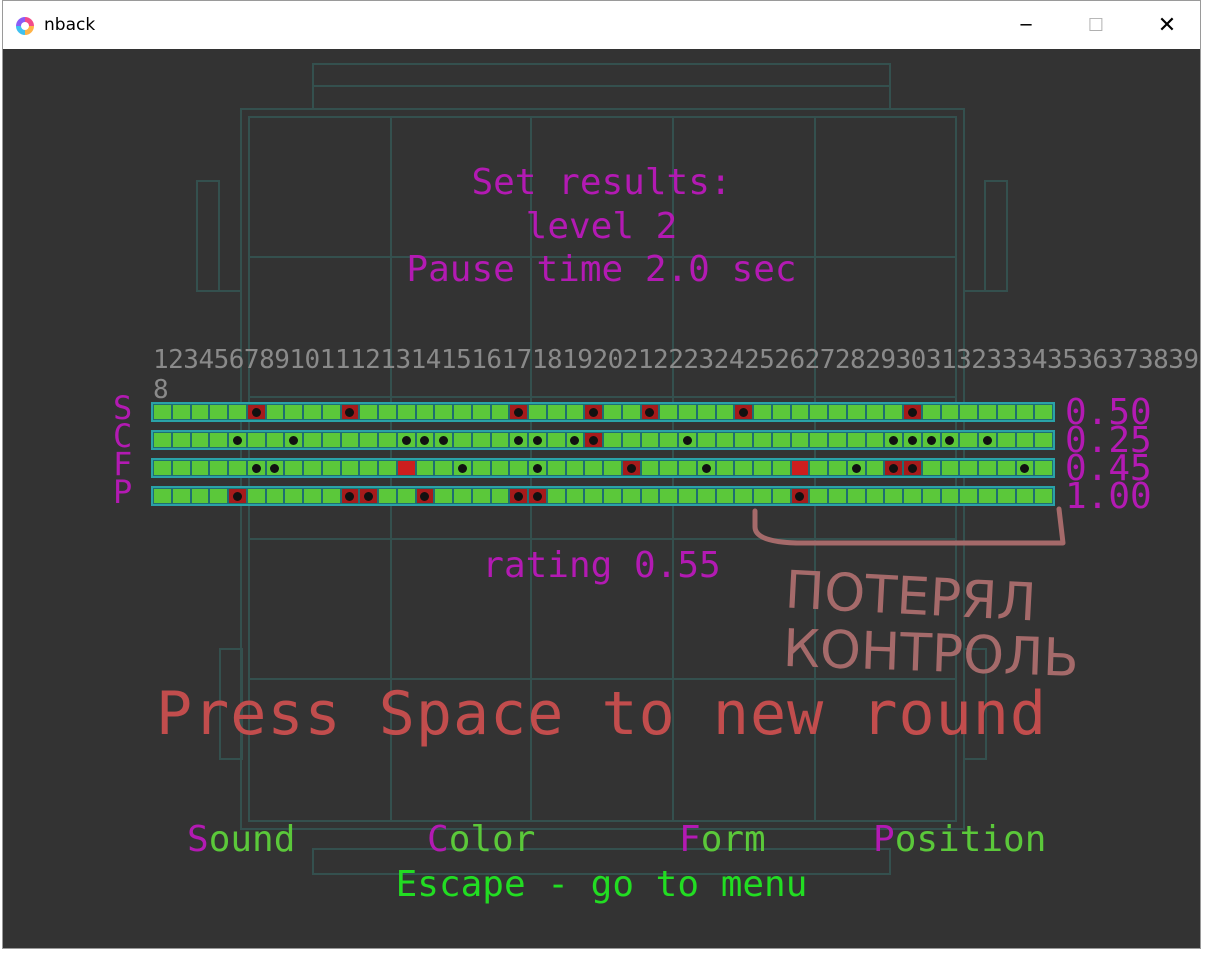 The height and width of the screenshot is (956, 1212). What do you see at coordinates (601, 226) in the screenshot?
I see `level-text: level 2` at bounding box center [601, 226].